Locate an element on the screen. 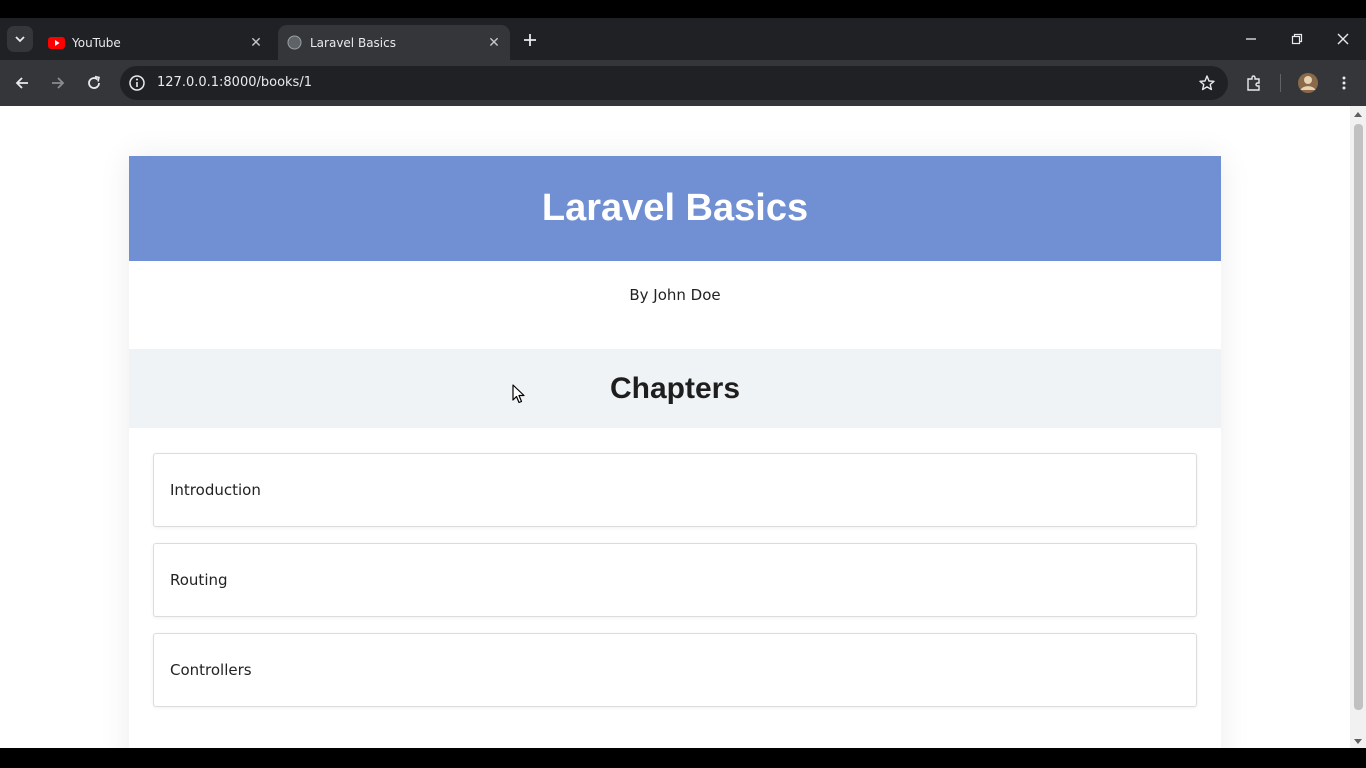 This screenshot has width=1366, height=768. chapter-item: Introduction is located at coordinates (675, 490).